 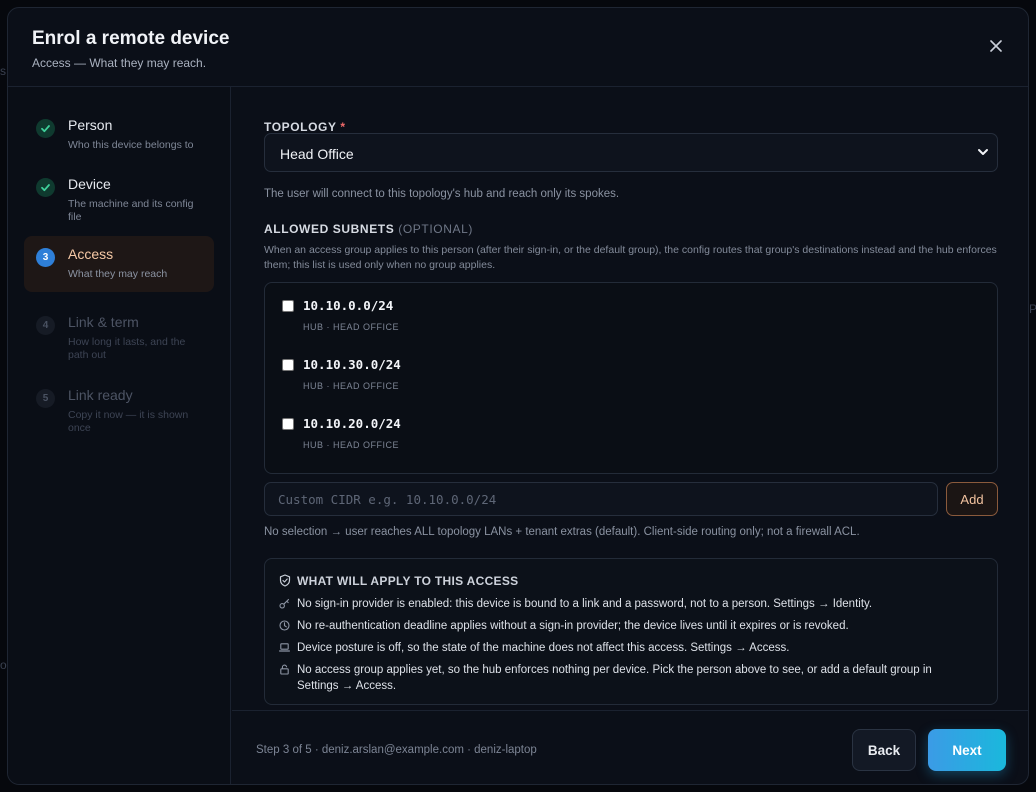 I want to click on subnet-cidr: 10.10.20.0/24, so click(x=352, y=423).